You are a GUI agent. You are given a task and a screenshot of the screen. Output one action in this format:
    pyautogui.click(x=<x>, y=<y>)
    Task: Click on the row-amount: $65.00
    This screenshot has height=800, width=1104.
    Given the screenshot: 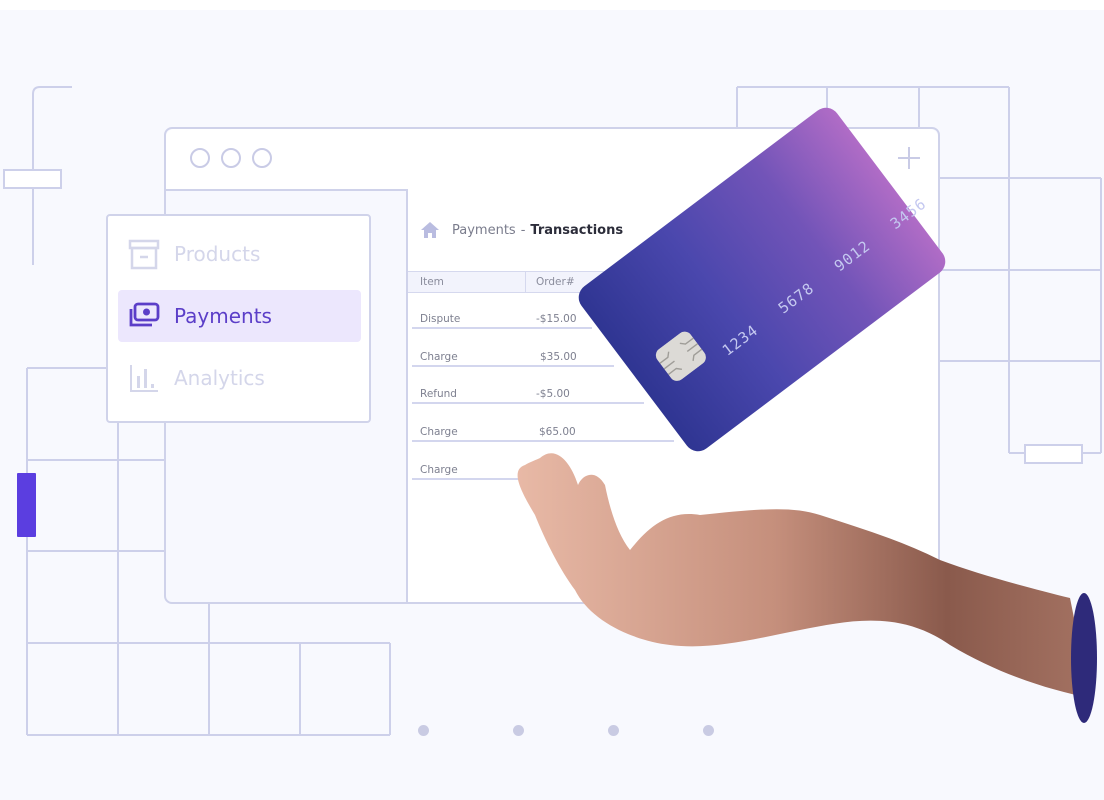 What is the action you would take?
    pyautogui.click(x=557, y=432)
    